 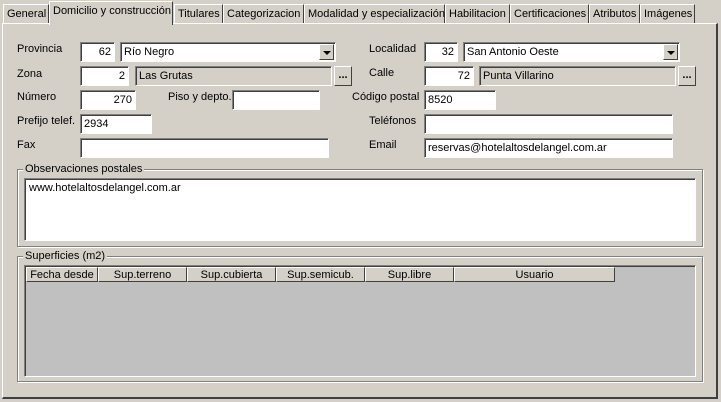 What do you see at coordinates (200, 97) in the screenshot?
I see `piso-label: Piso y depto.` at bounding box center [200, 97].